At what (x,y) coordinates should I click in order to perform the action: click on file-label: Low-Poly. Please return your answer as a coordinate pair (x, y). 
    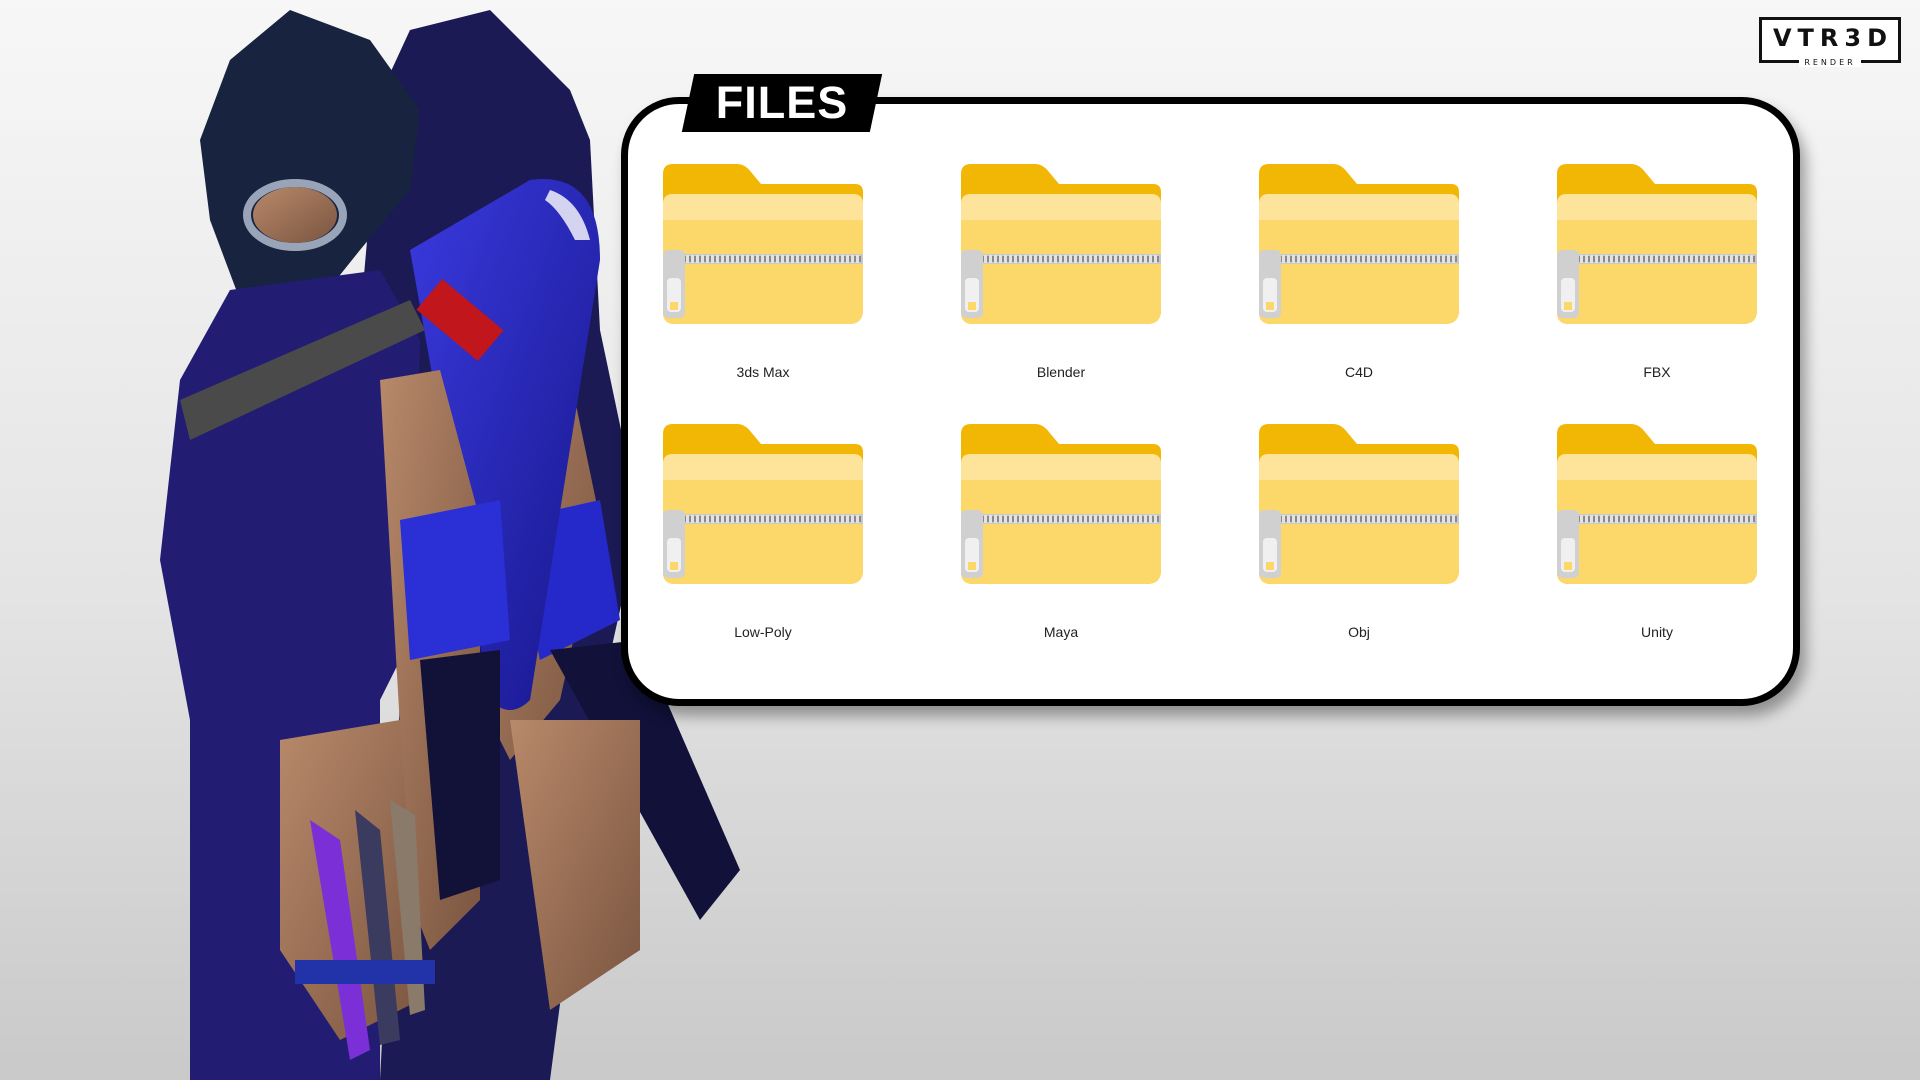
    Looking at the image, I should click on (763, 632).